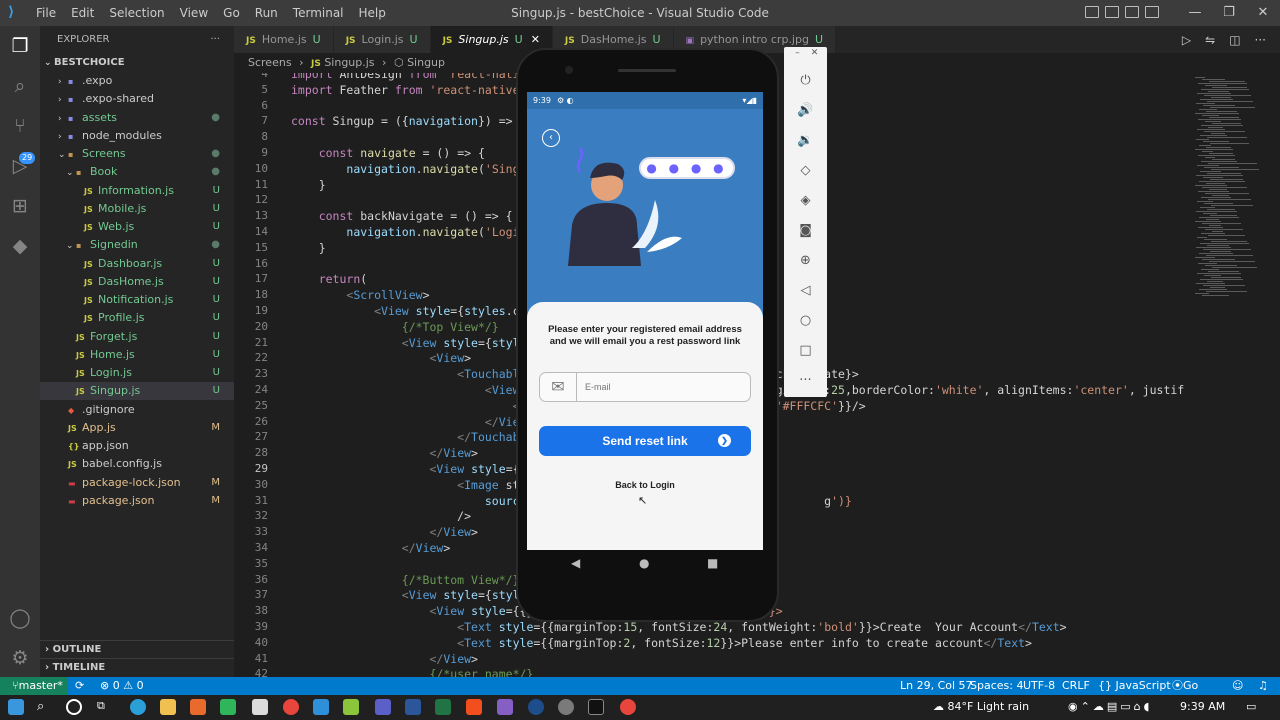 The height and width of the screenshot is (720, 1280). I want to click on toggle-sidebar-icon, so click(1092, 12).